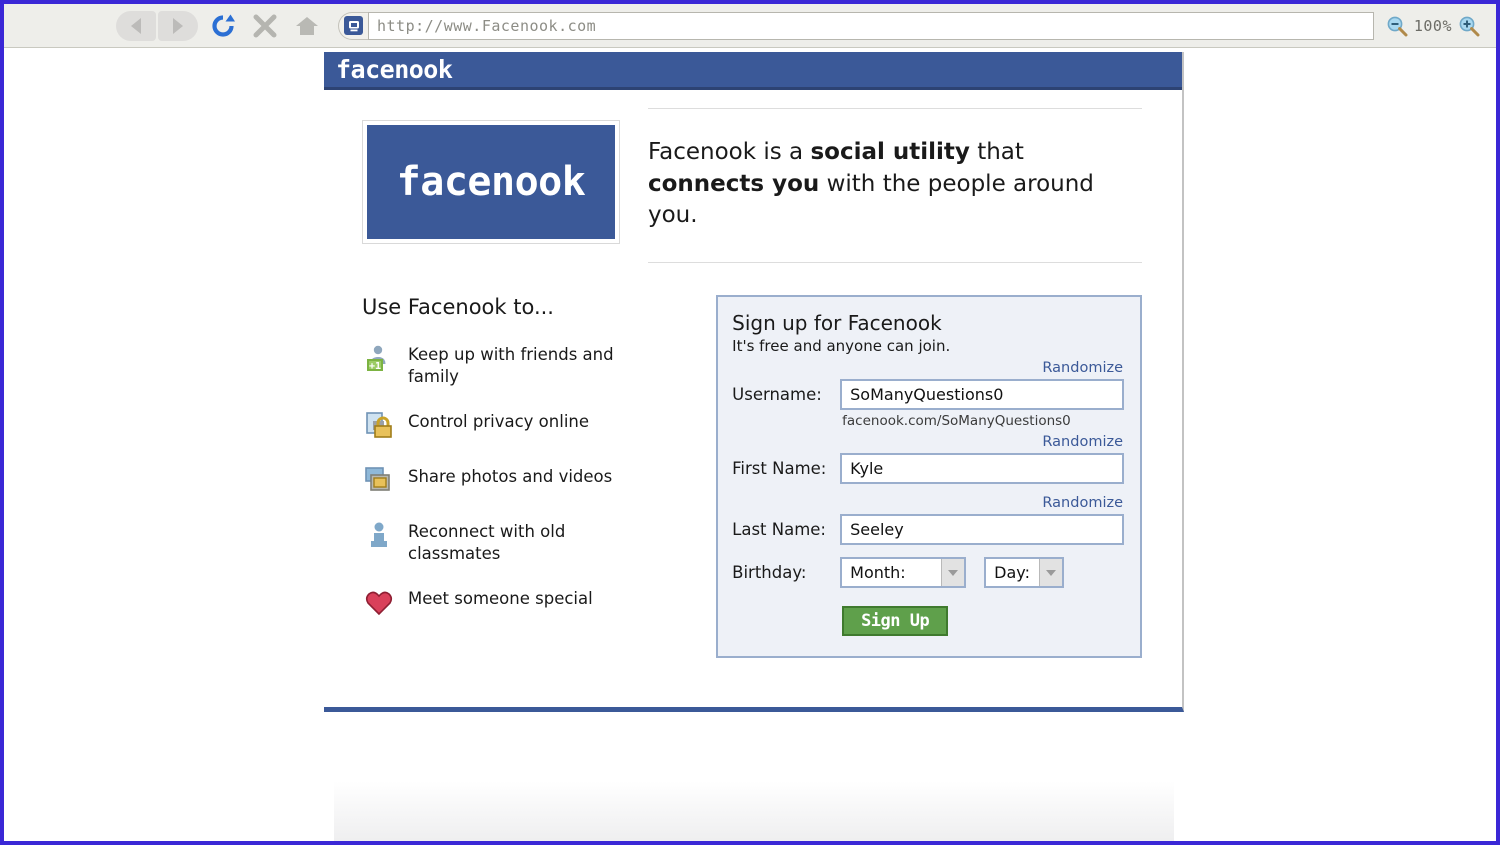  I want to click on site-logo-text: facenook, so click(394, 69).